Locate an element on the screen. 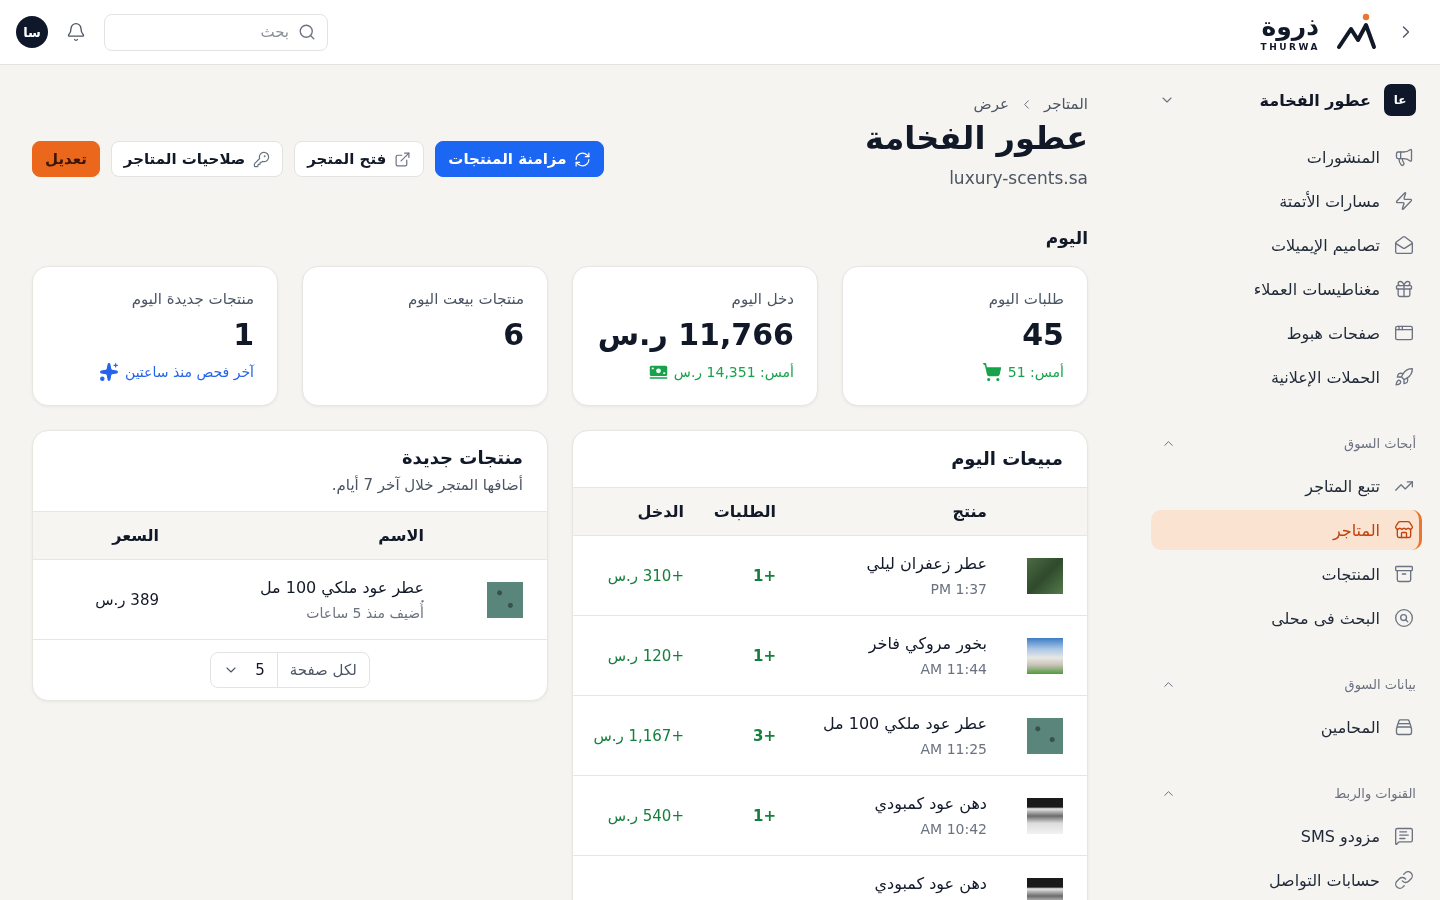 This screenshot has height=900, width=1440. card-subtitle: أضافها المتجر خلال آخر 7 أيام. is located at coordinates (426, 485).